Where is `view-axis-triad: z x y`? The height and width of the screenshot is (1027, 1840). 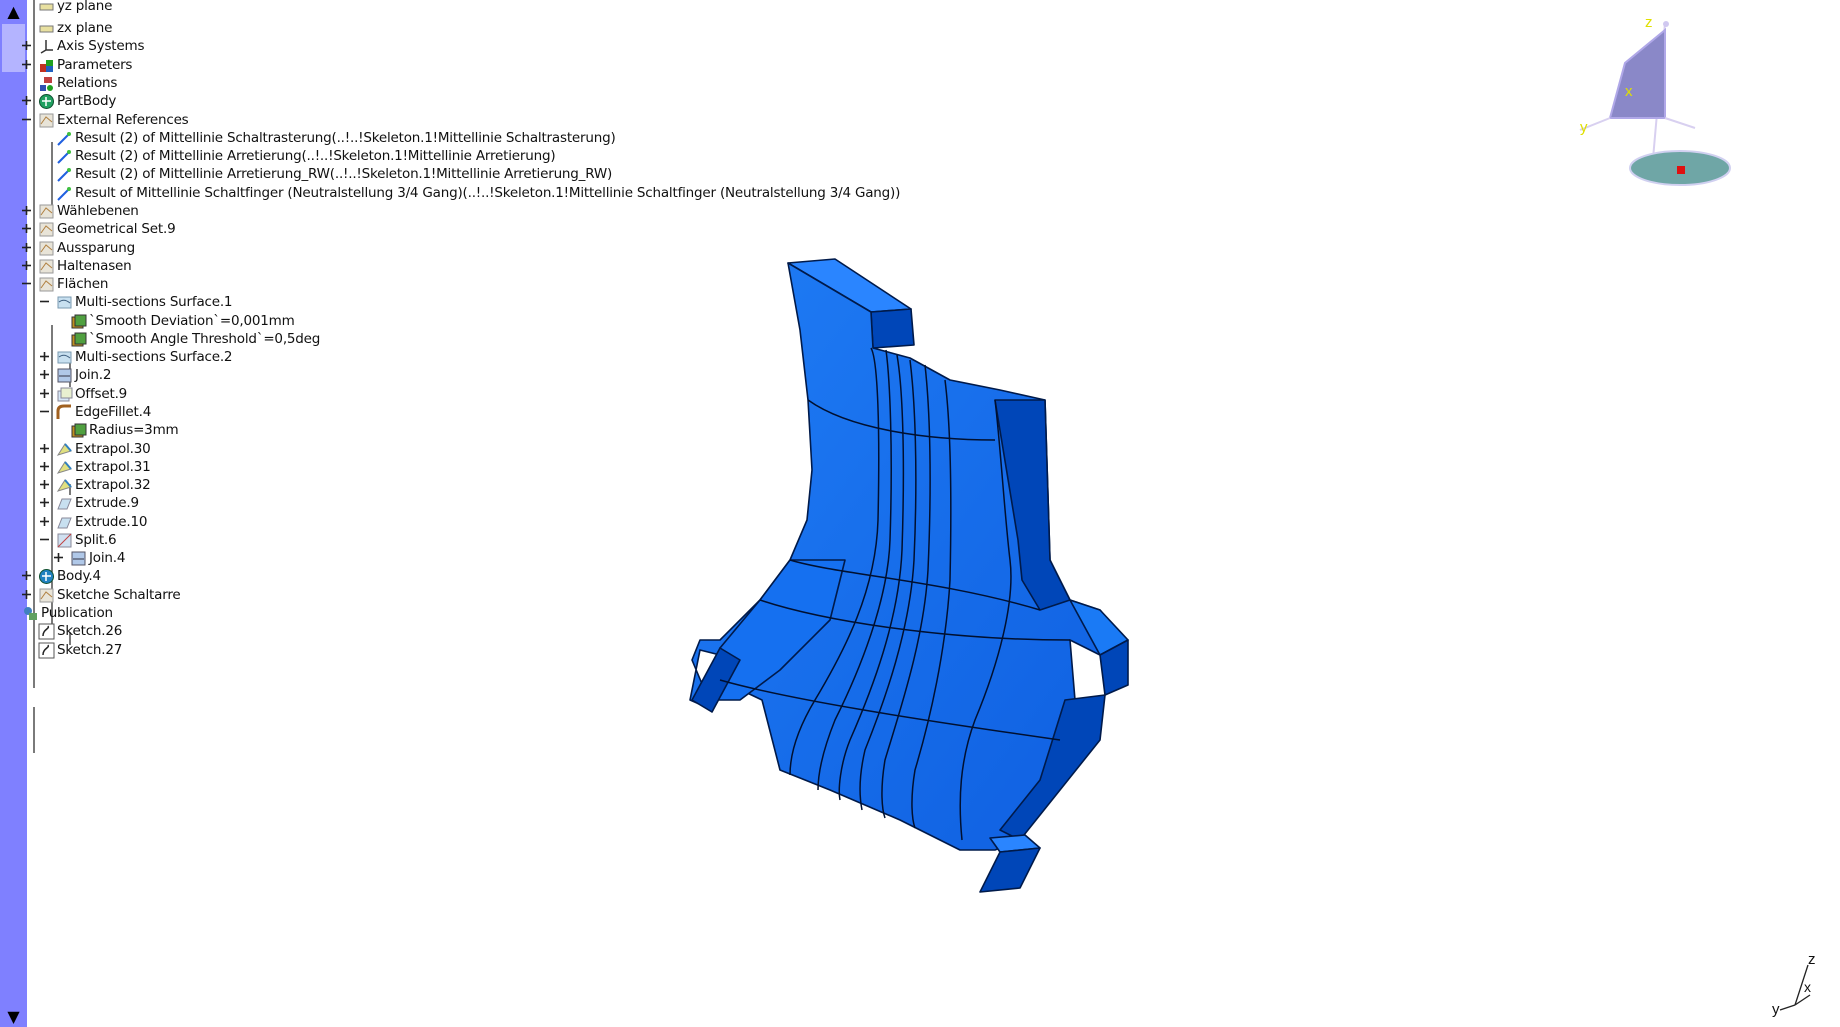
view-axis-triad: z x y is located at coordinates (1794, 984).